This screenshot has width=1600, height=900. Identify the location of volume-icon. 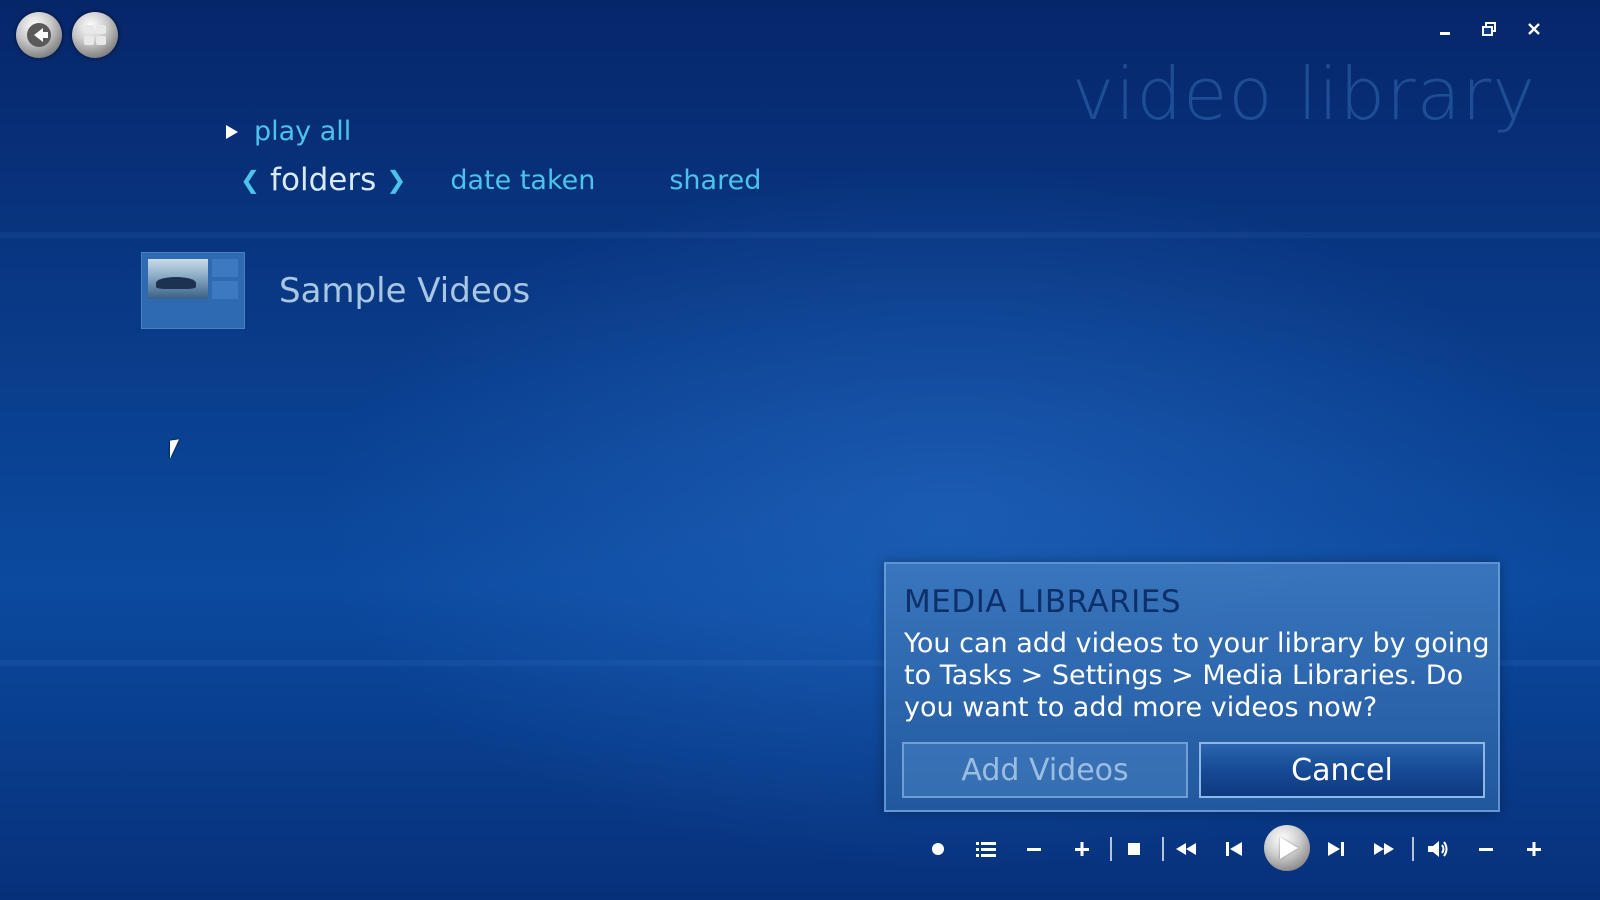
(1438, 849).